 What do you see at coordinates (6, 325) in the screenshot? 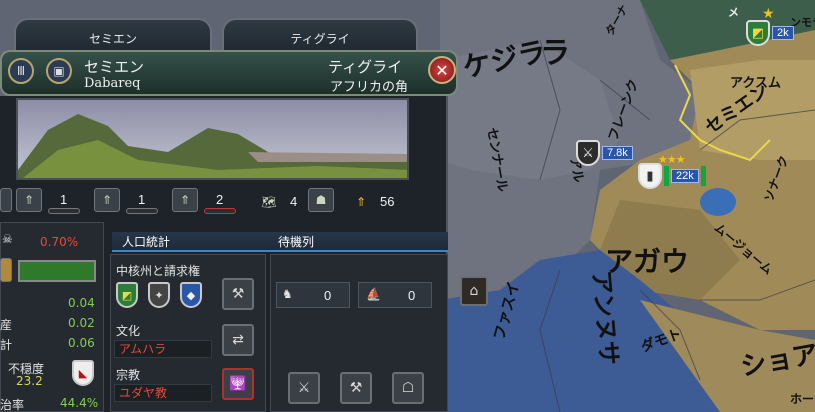
I see `stat-label: 産` at bounding box center [6, 325].